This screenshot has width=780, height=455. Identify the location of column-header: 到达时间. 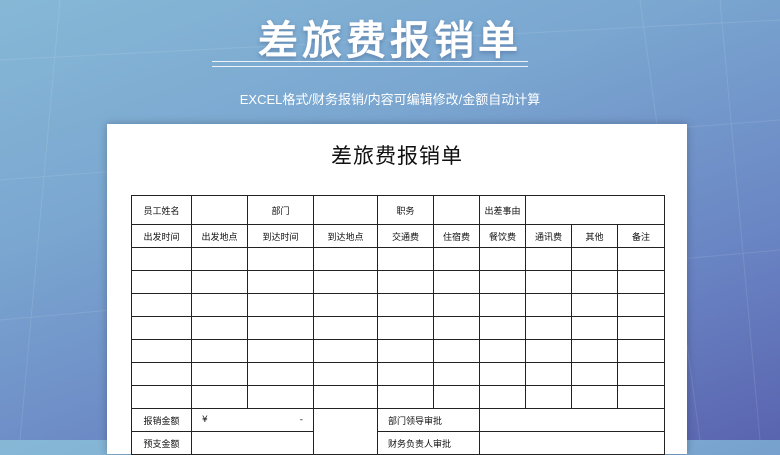
(280, 236).